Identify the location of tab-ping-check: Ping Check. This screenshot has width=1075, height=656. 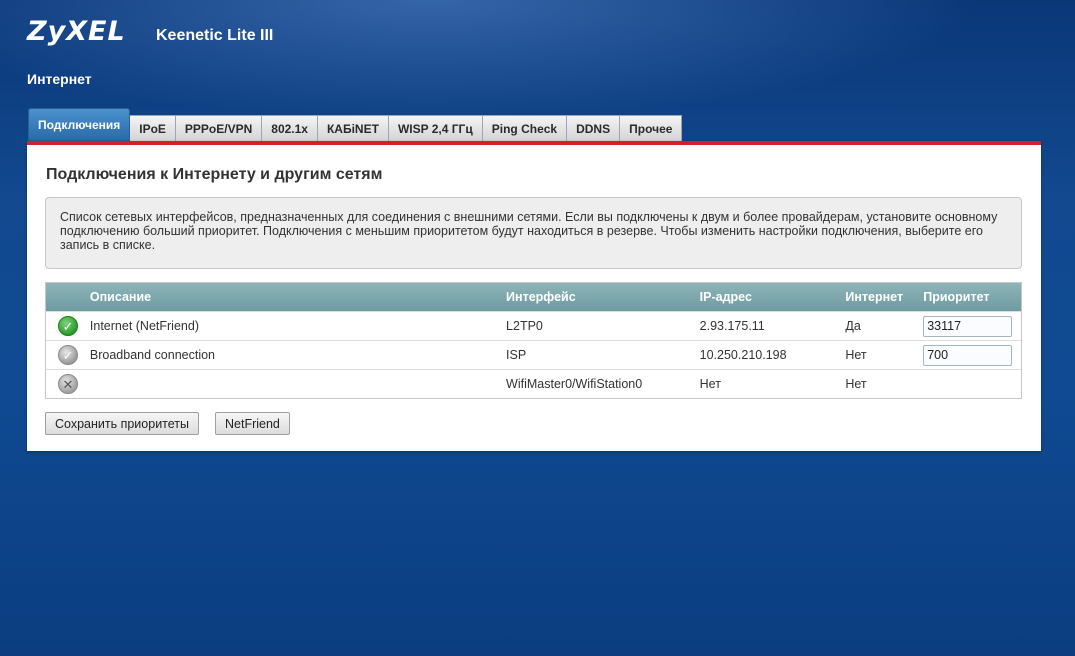
(525, 128).